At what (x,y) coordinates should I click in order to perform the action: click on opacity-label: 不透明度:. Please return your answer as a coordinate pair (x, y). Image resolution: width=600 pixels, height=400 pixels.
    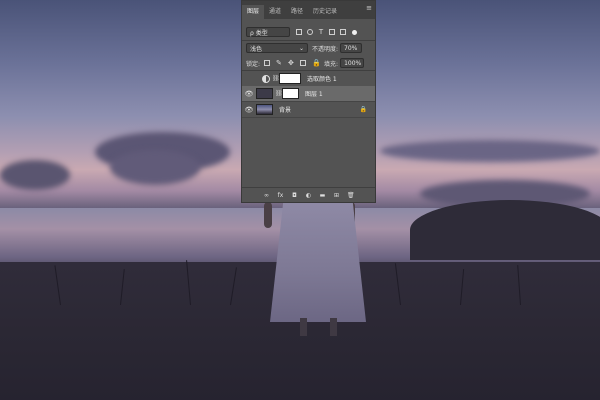
    Looking at the image, I should click on (325, 49).